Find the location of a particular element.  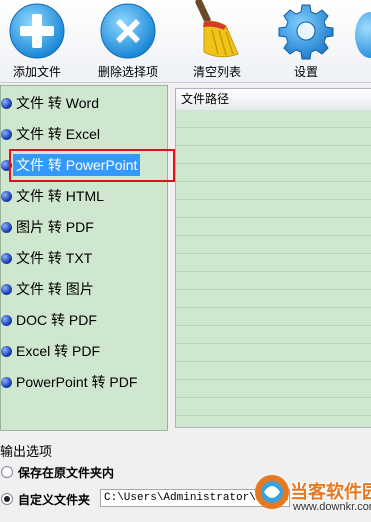

conversion-item-label: 文件 转 Excel is located at coordinates (58, 134).